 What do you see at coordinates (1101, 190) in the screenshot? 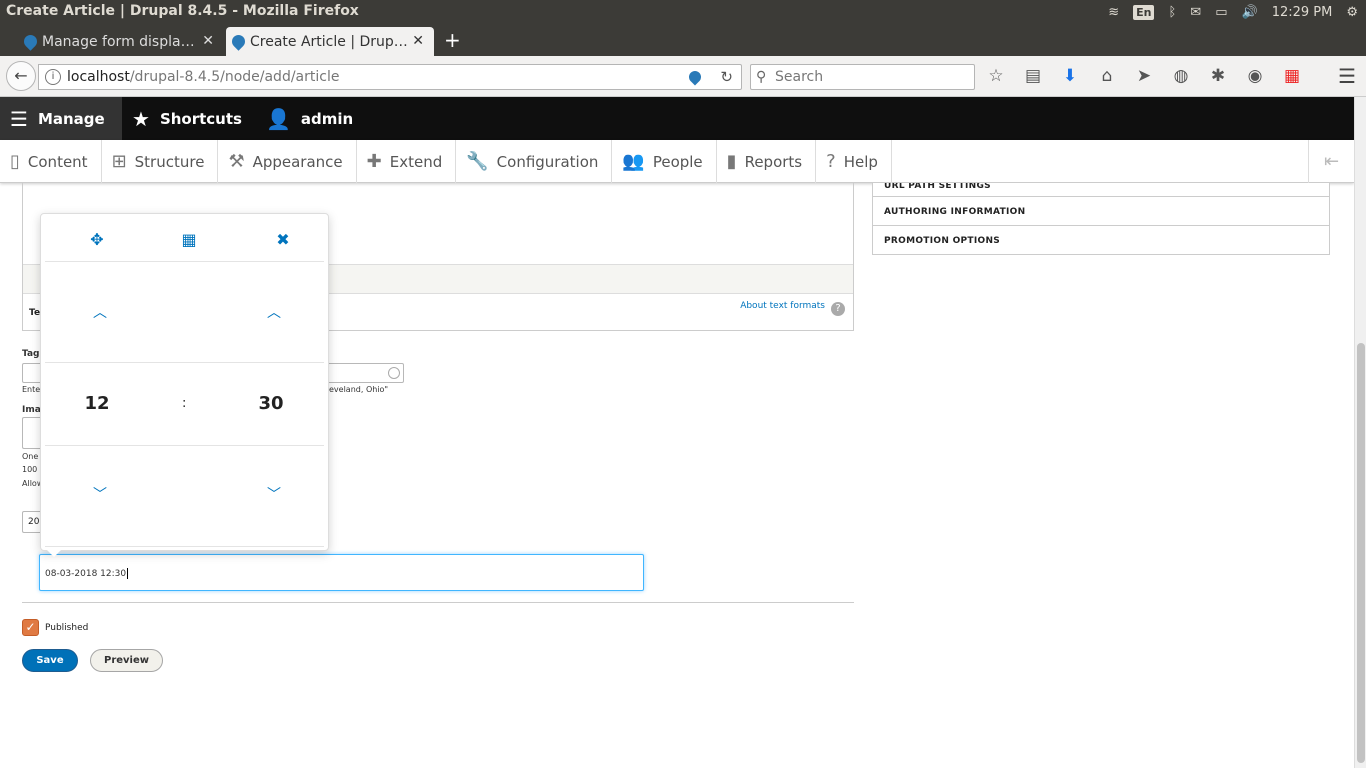
I see `sidebar-item-url-path-settings: URL PATH SETTINGS` at bounding box center [1101, 190].